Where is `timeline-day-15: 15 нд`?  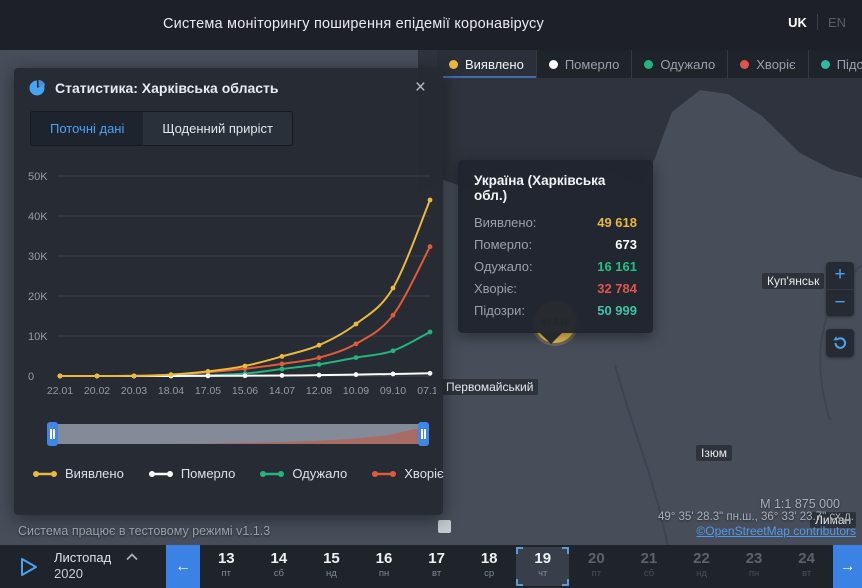 timeline-day-15: 15 нд is located at coordinates (331, 566).